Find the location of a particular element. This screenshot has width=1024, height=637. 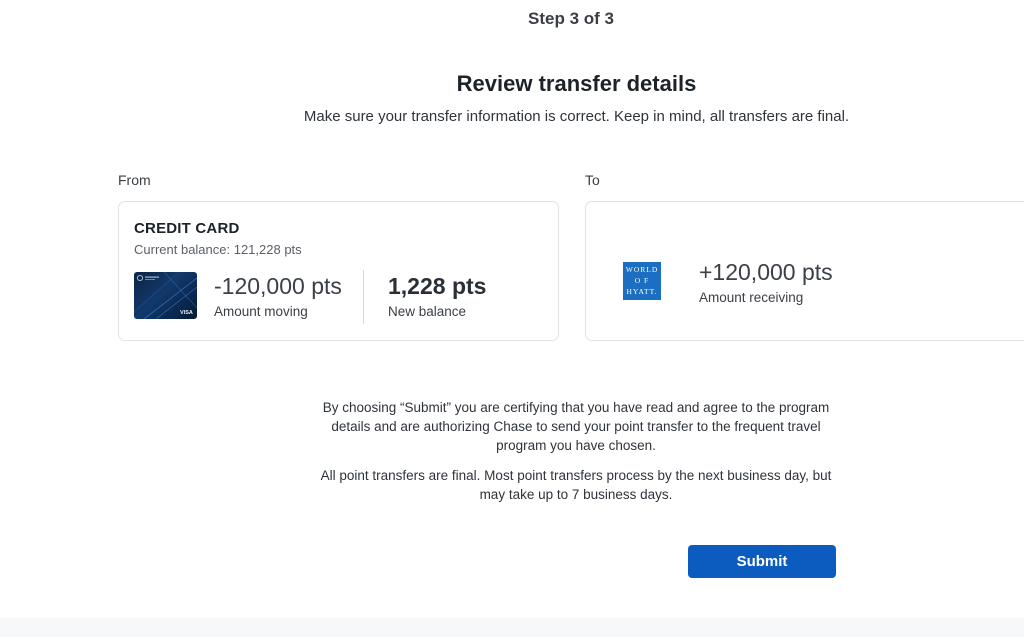

new-balance-value: 1,228 pts is located at coordinates (437, 286).